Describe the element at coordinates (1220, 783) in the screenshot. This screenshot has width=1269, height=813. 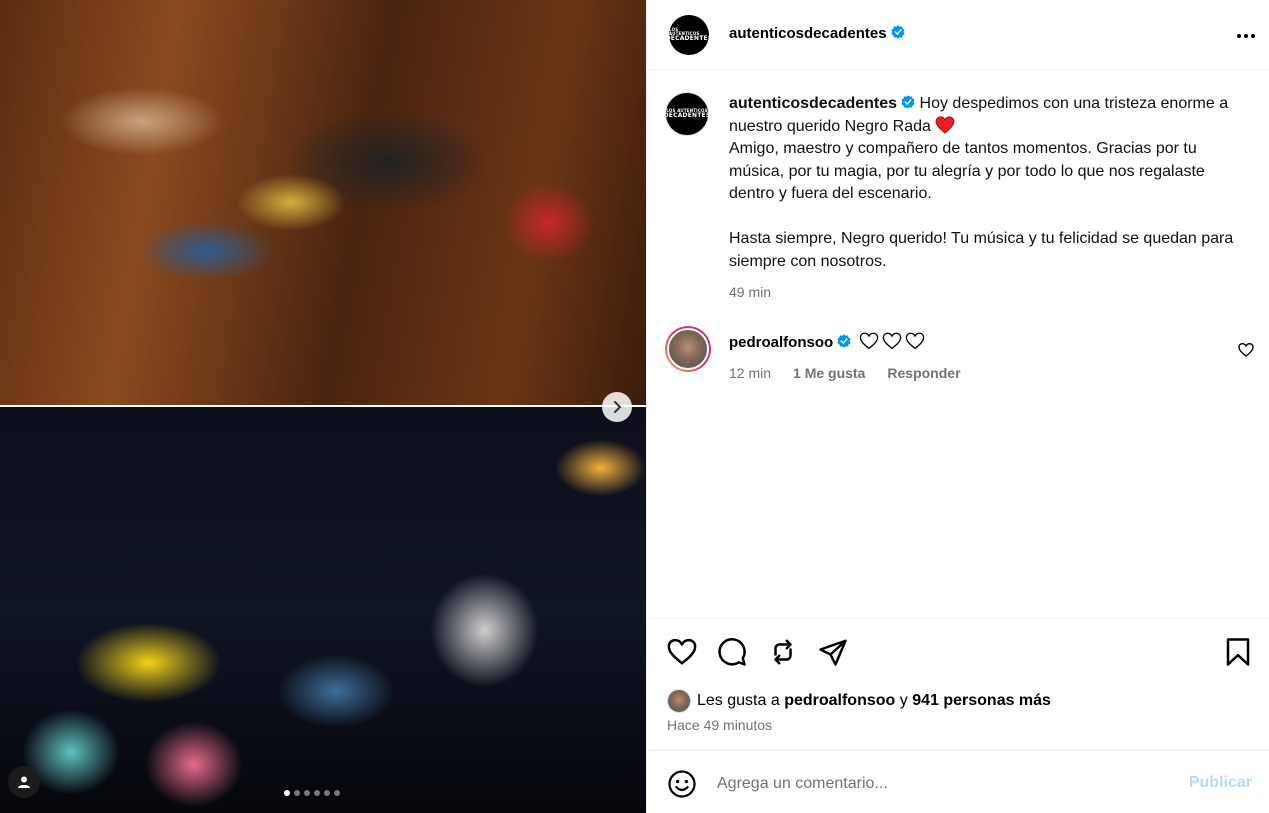
I see `publish-button: Publicar` at that location.